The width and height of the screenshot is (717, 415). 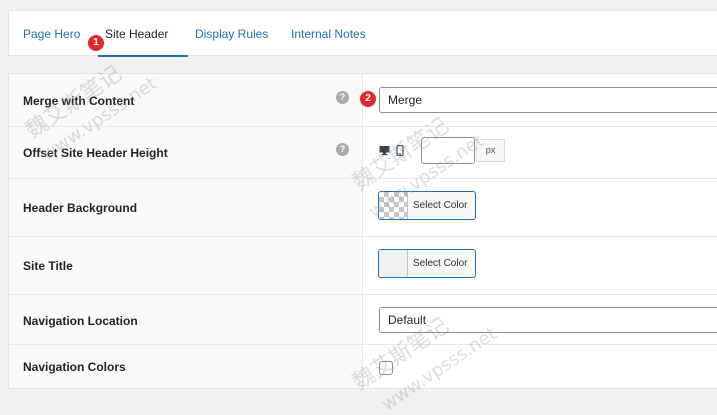 What do you see at coordinates (393, 263) in the screenshot?
I see `color-swatch` at bounding box center [393, 263].